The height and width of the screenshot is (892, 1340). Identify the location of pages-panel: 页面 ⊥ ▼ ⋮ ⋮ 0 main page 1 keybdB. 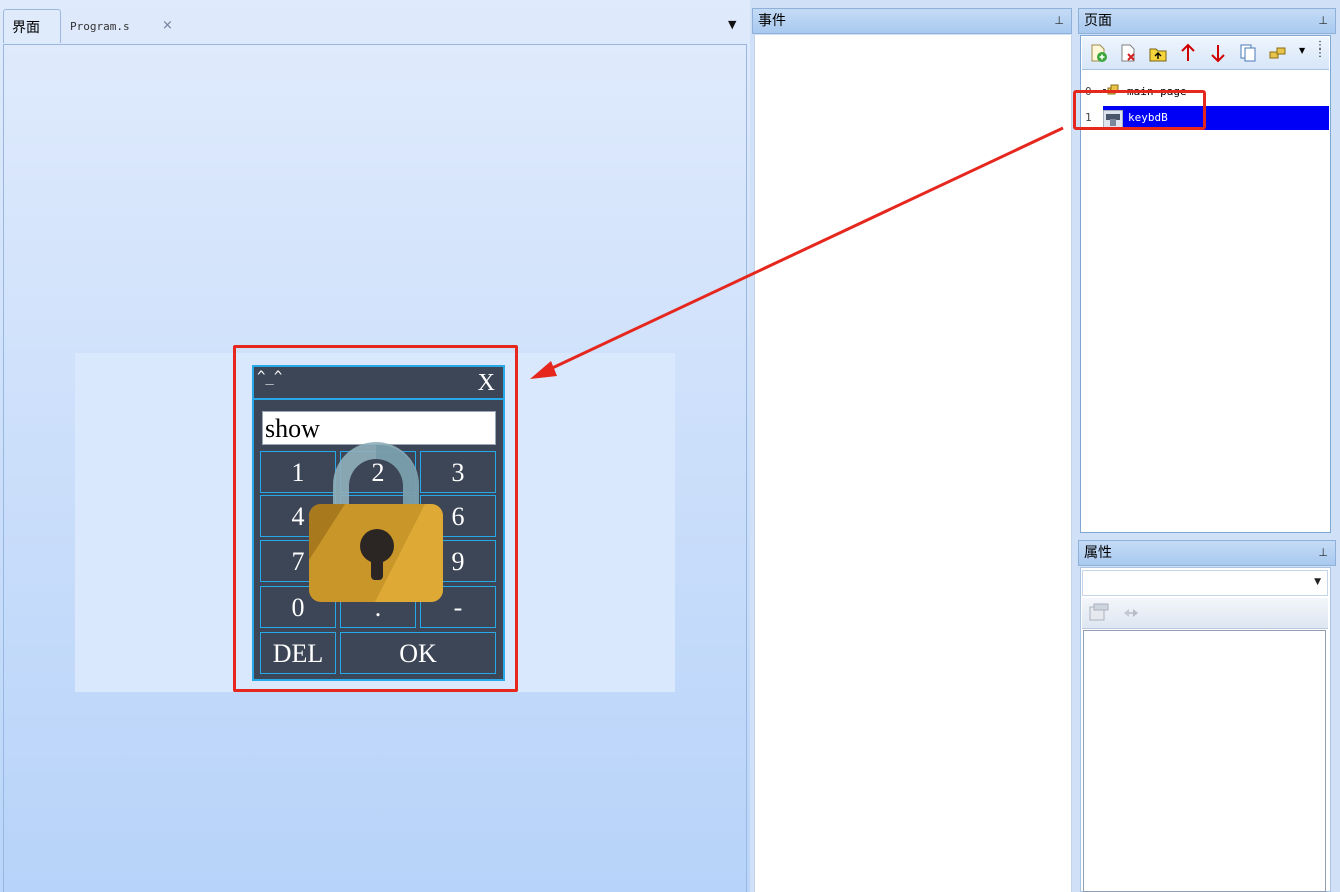
(1207, 271).